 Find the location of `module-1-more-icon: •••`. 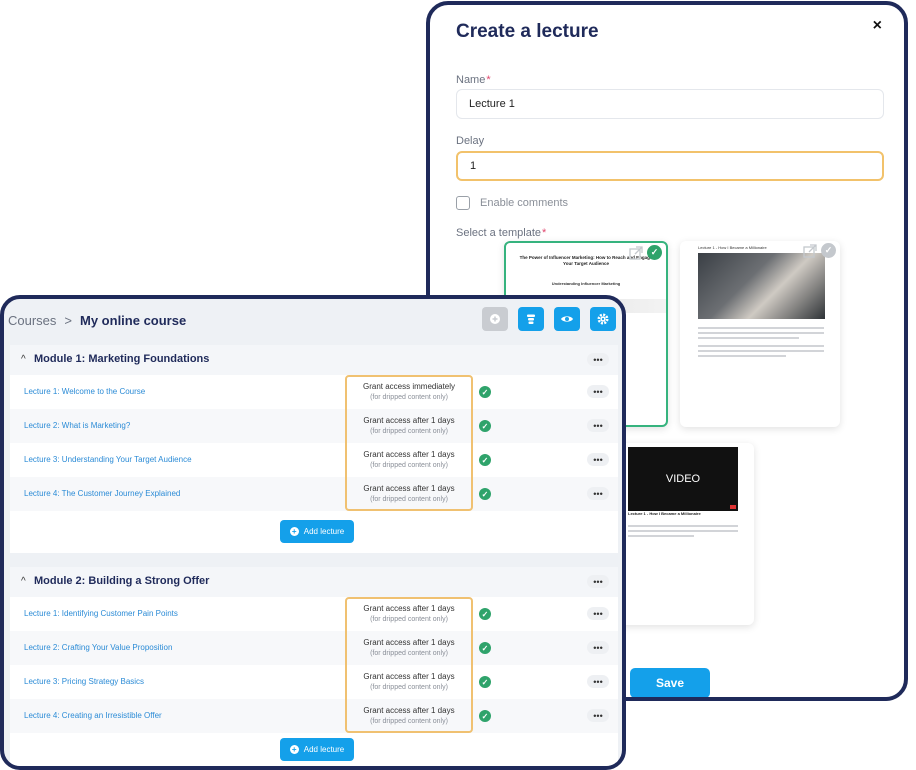

module-1-more-icon: ••• is located at coordinates (598, 359).